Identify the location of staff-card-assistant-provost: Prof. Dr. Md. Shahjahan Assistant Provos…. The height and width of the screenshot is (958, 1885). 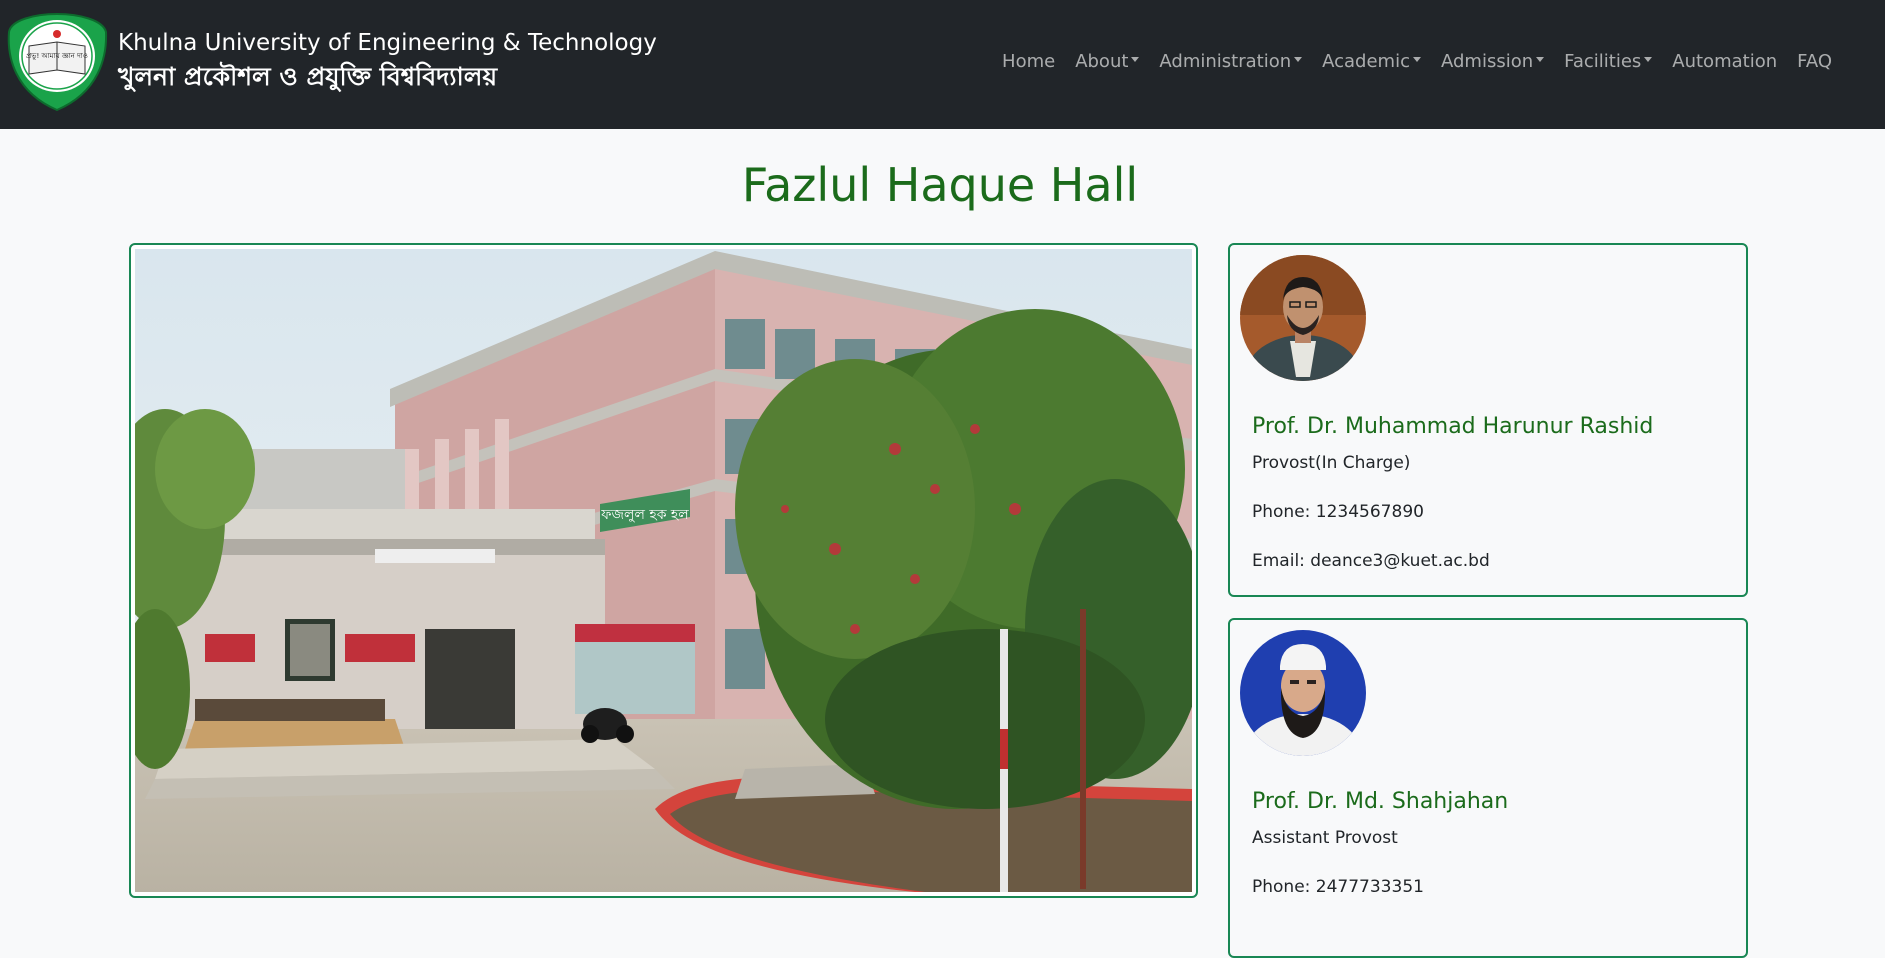
(1488, 788).